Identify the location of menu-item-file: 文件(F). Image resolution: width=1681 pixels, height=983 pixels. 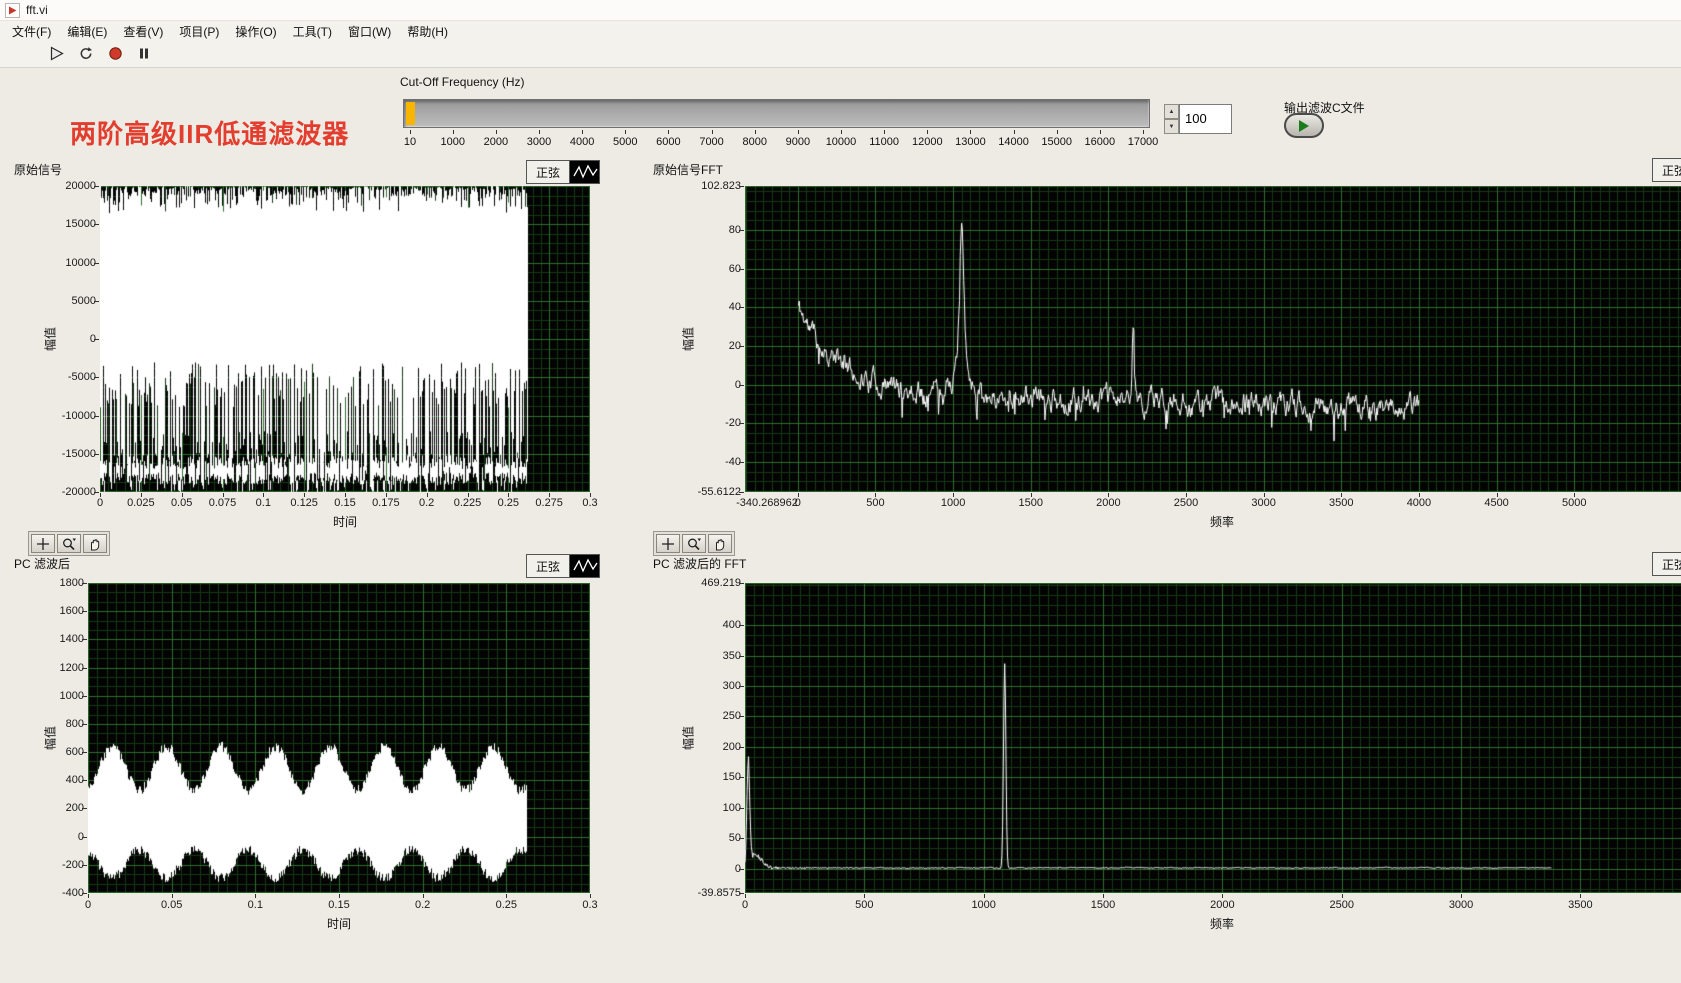
(31, 31).